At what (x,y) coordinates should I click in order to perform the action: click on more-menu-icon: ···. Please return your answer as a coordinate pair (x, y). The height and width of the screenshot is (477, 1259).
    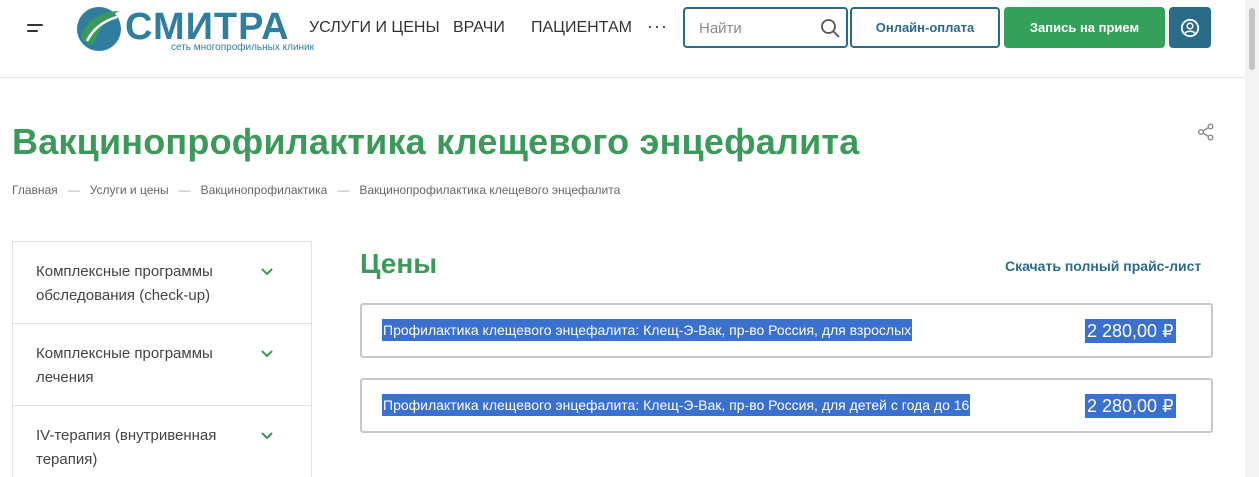
    Looking at the image, I should click on (657, 26).